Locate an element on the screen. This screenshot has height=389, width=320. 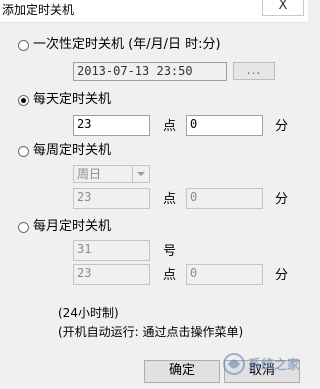
chevron-down-icon is located at coordinates (140, 174).